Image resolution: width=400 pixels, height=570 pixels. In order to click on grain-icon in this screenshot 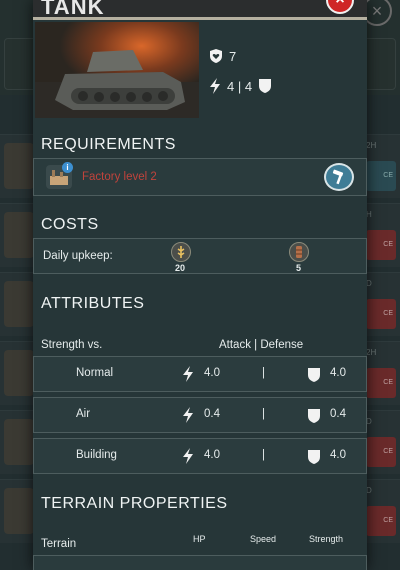, I will do `click(181, 252)`.